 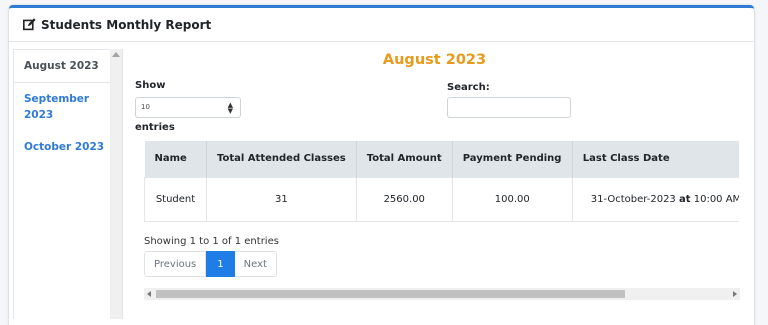 I want to click on tabs-scrollbar, so click(x=116, y=184).